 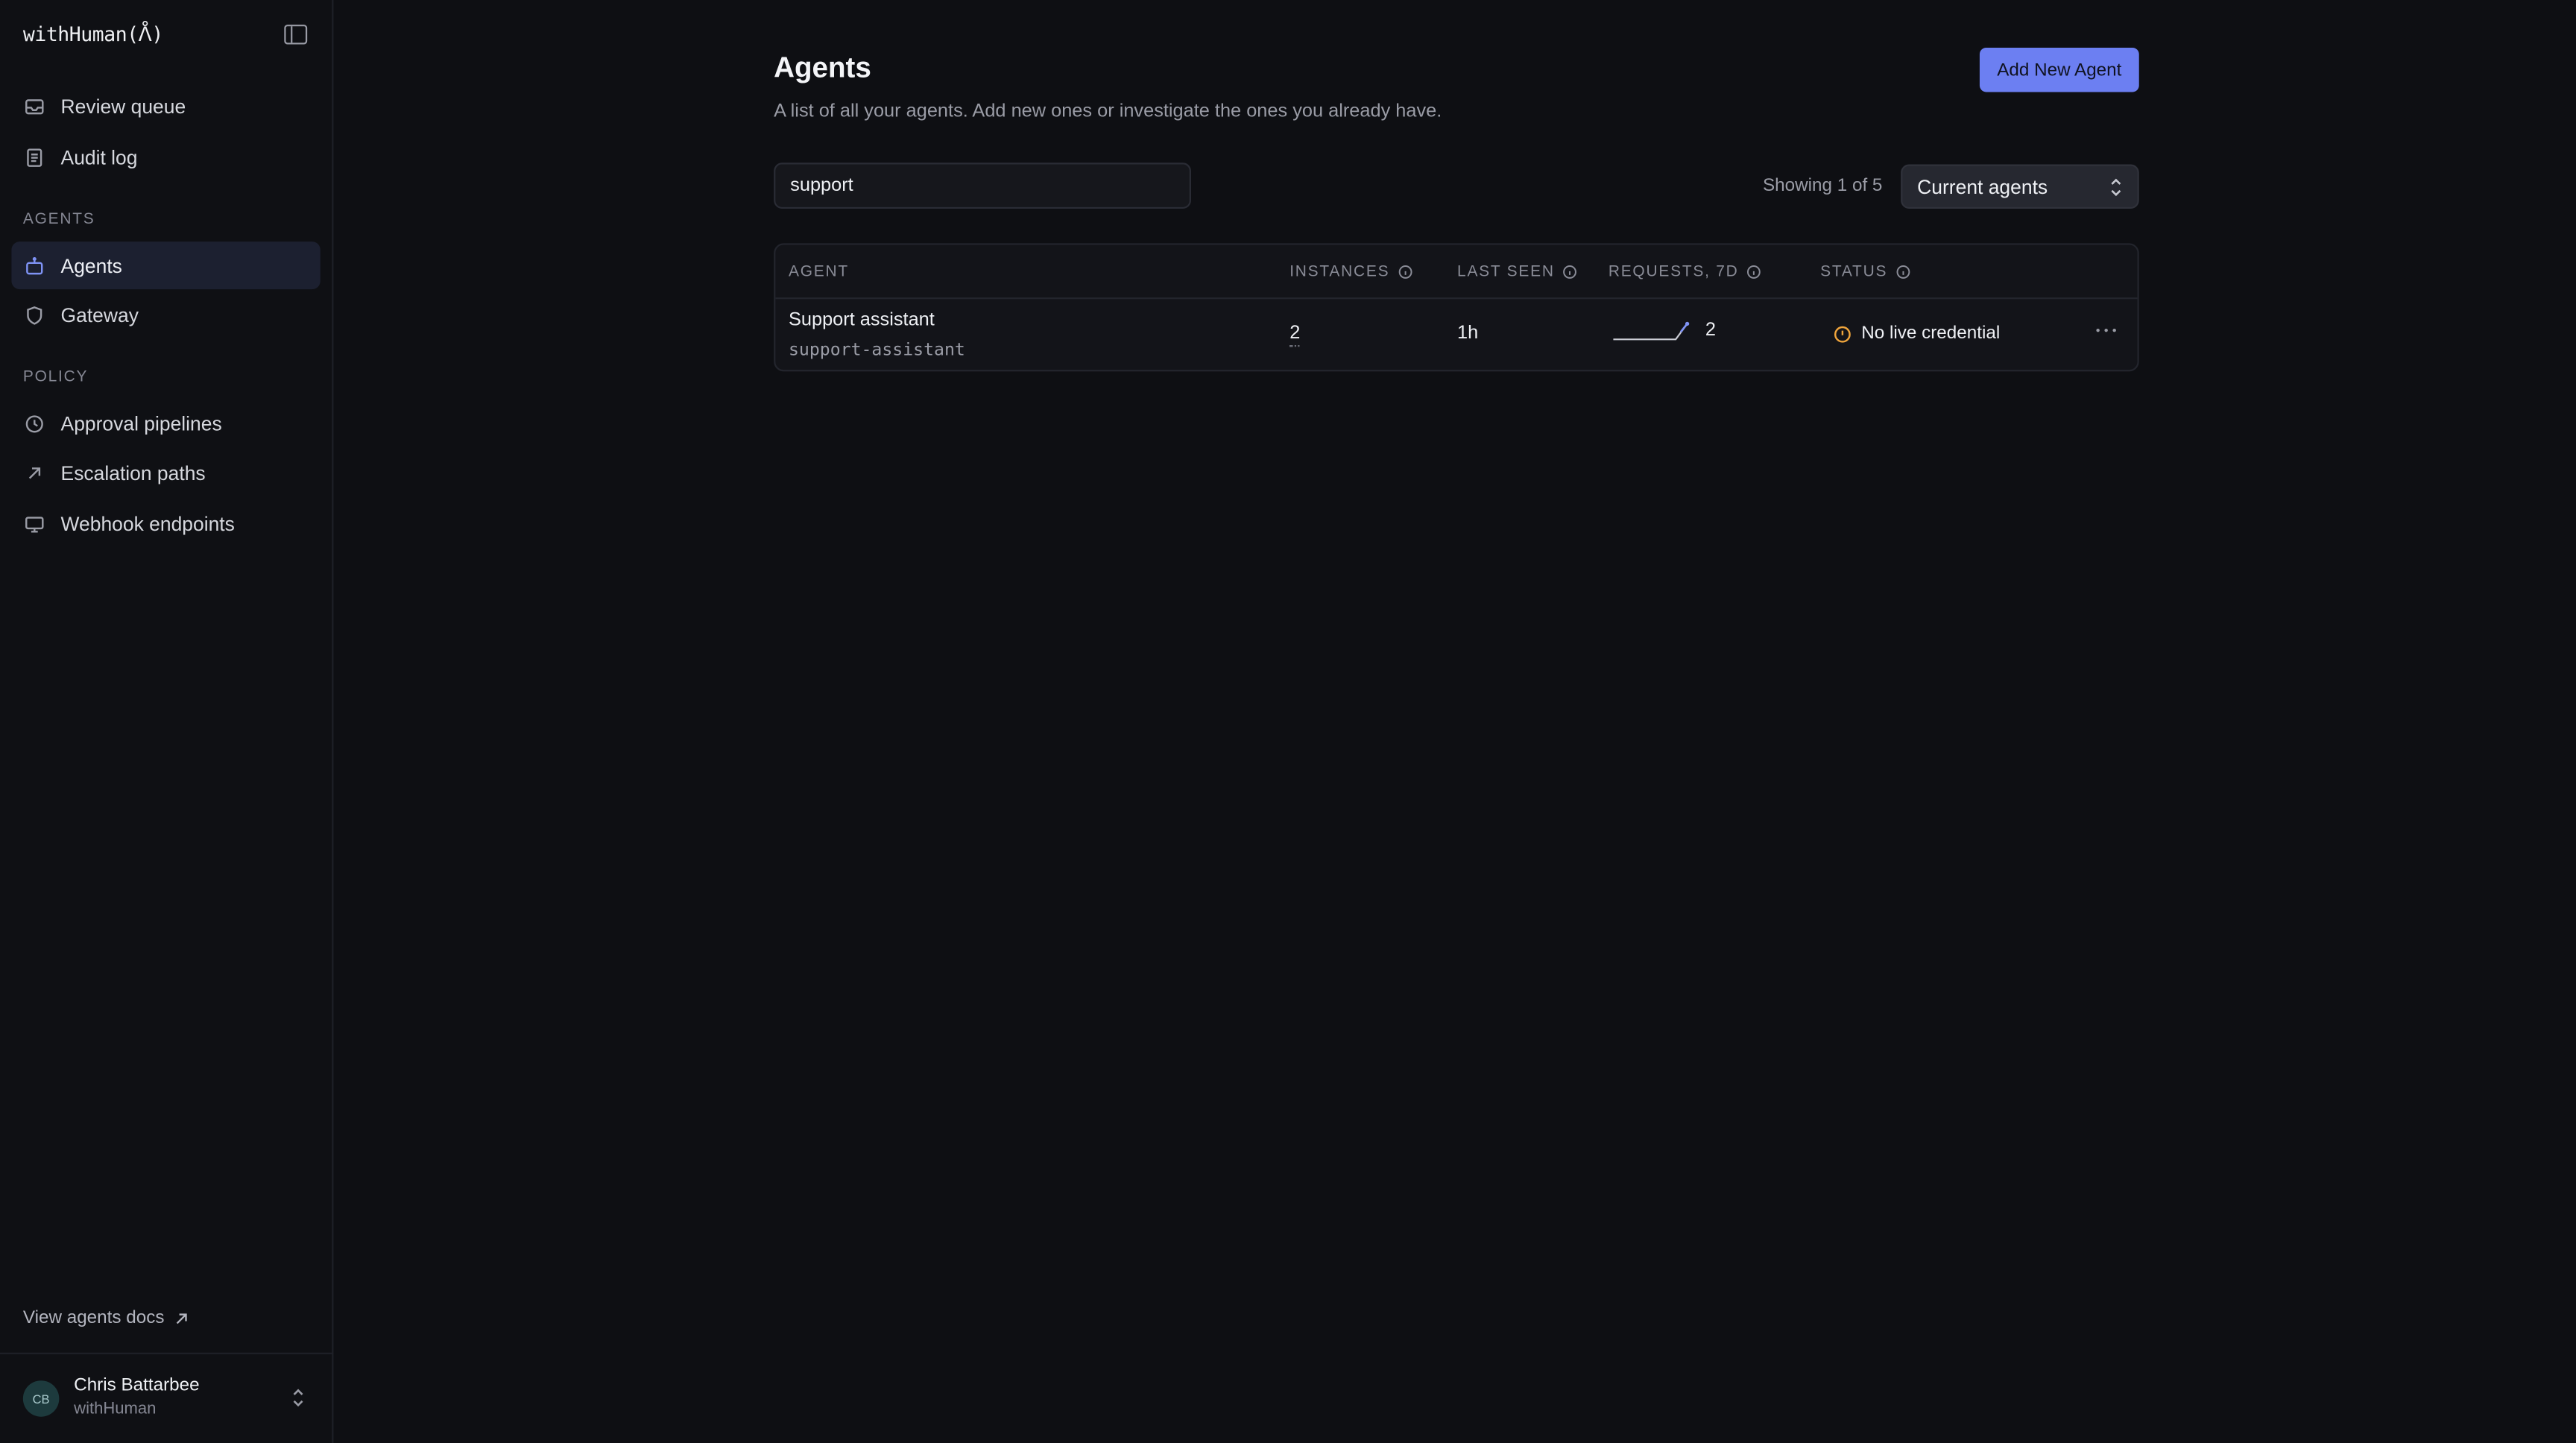 I want to click on agent-filter-select: Current agents, so click(x=2020, y=186).